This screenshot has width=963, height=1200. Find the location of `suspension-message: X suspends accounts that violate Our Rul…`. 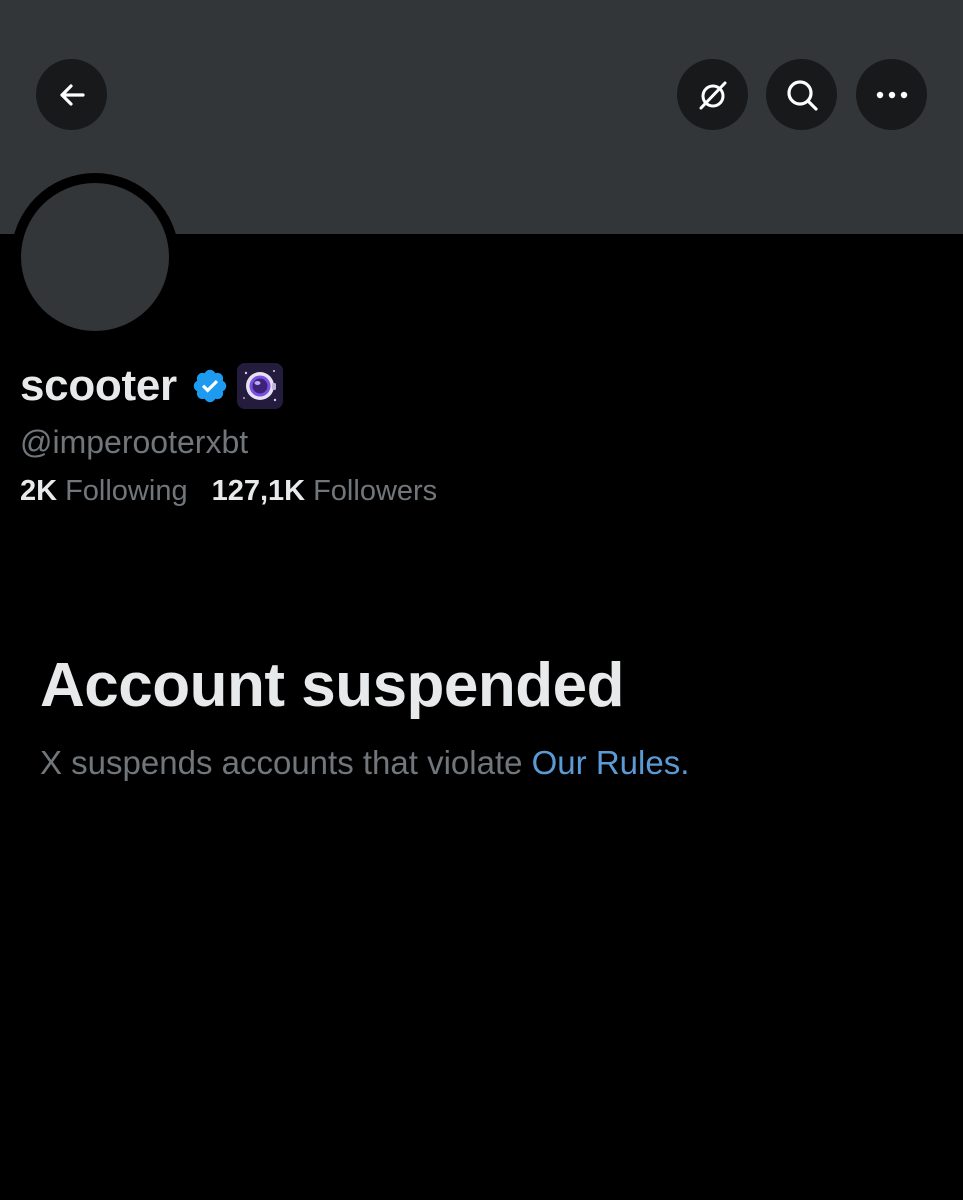

suspension-message: X suspends accounts that violate Our Rul… is located at coordinates (364, 763).